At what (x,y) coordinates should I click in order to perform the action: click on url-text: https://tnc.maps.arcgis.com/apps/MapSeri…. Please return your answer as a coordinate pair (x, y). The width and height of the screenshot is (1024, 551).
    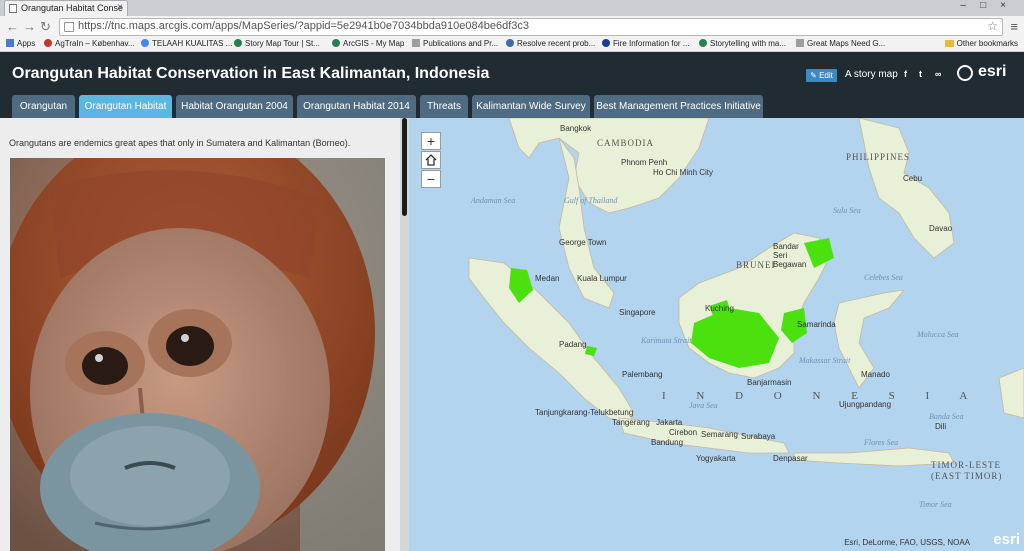
    Looking at the image, I should click on (304, 26).